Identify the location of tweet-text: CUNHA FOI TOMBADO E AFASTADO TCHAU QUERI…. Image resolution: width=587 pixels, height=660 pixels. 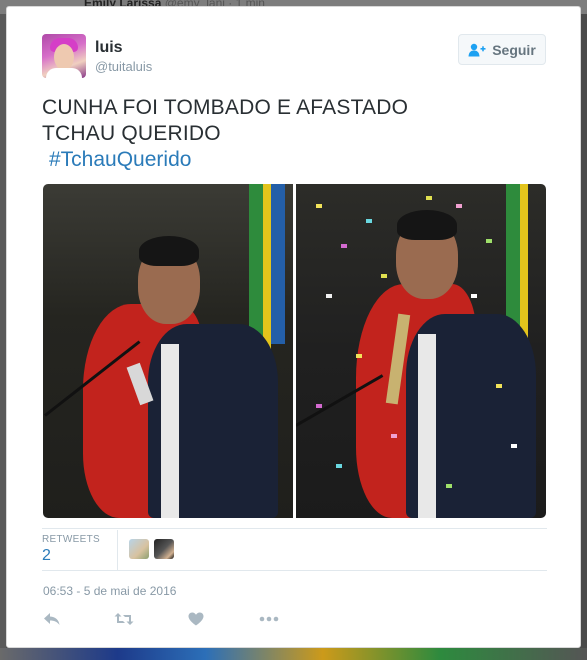
(292, 121).